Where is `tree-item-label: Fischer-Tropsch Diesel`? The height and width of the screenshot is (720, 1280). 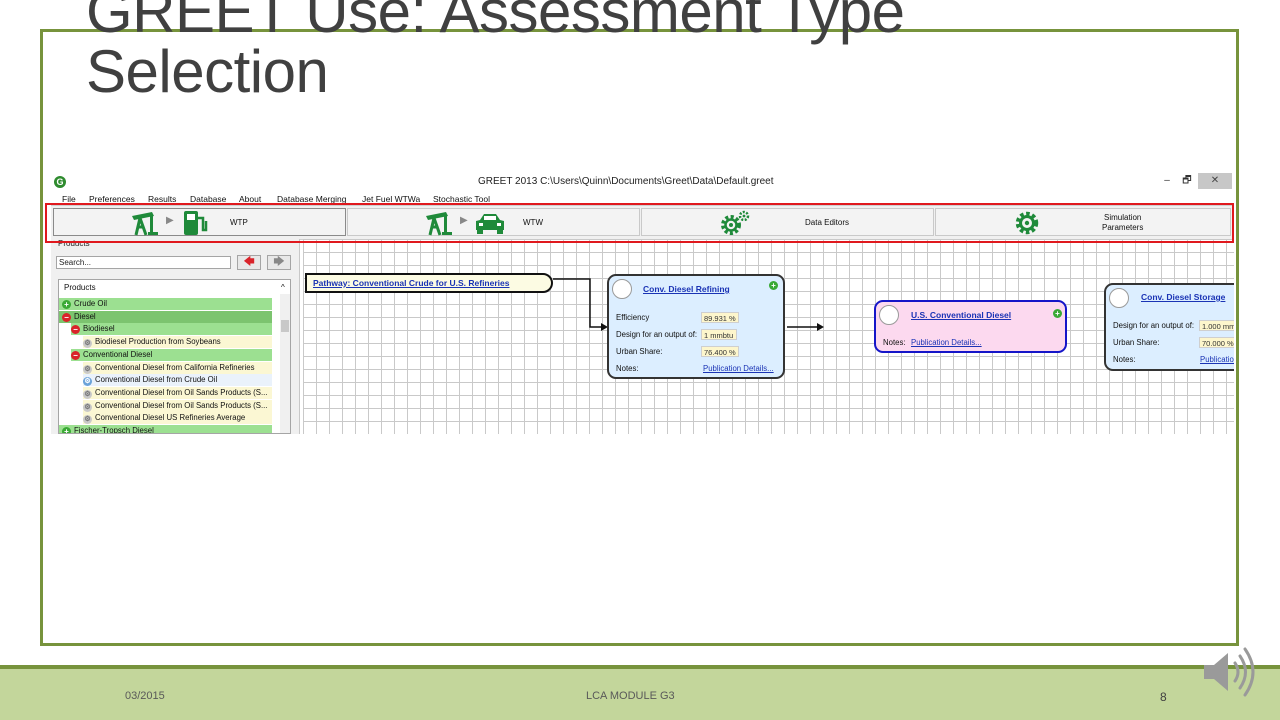
tree-item-label: Fischer-Tropsch Diesel is located at coordinates (114, 430).